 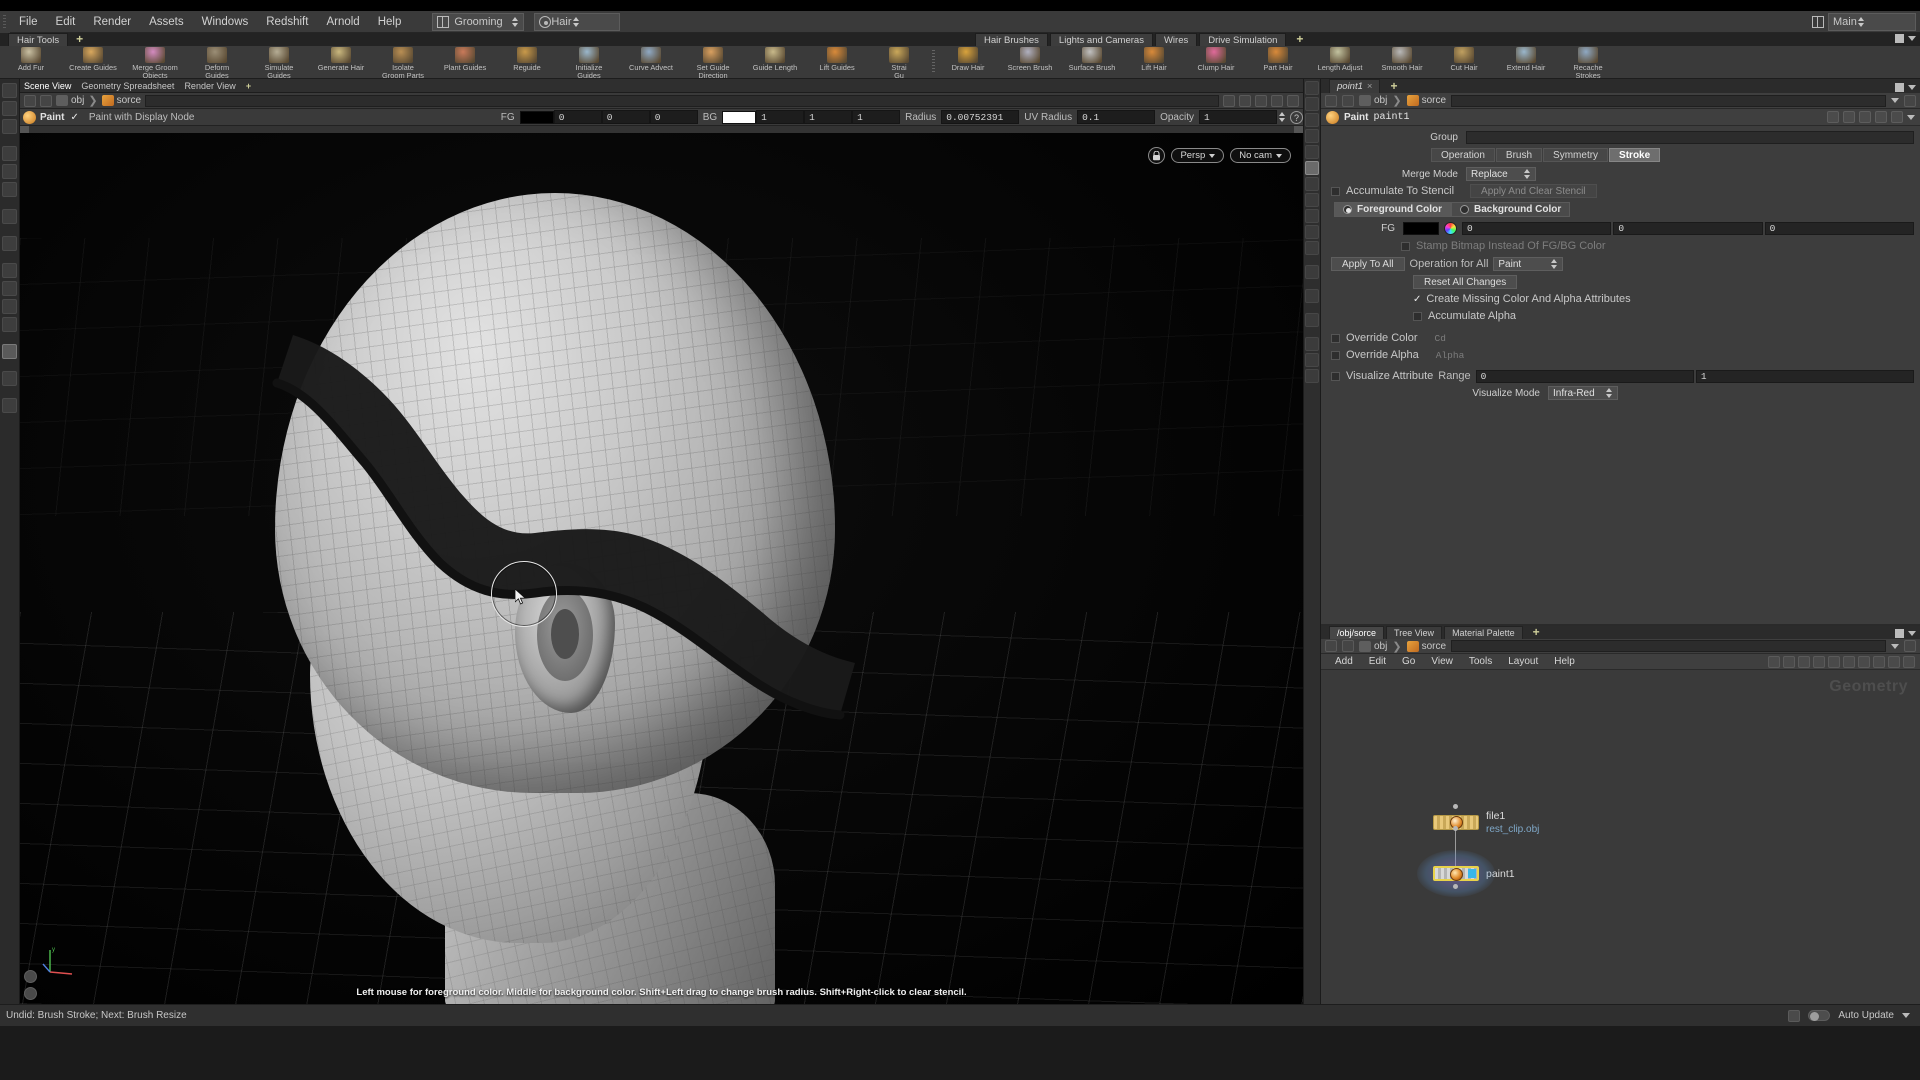 What do you see at coordinates (1690, 137) in the screenshot?
I see `group-input` at bounding box center [1690, 137].